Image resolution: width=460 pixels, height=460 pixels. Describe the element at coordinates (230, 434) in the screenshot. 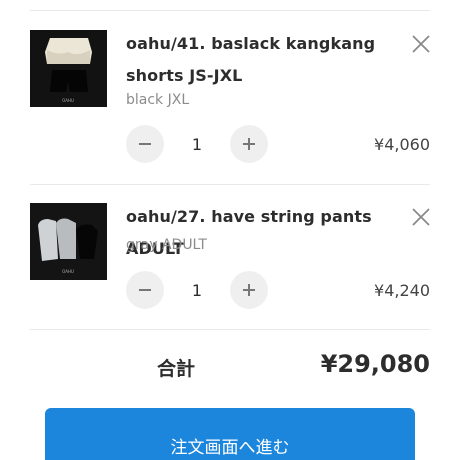

I see `checkout-button: 注文画面へ進む` at that location.